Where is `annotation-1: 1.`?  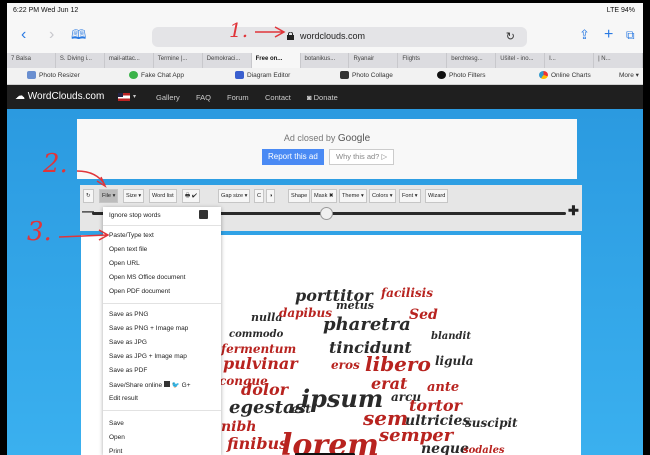
annotation-1: 1. is located at coordinates (239, 30).